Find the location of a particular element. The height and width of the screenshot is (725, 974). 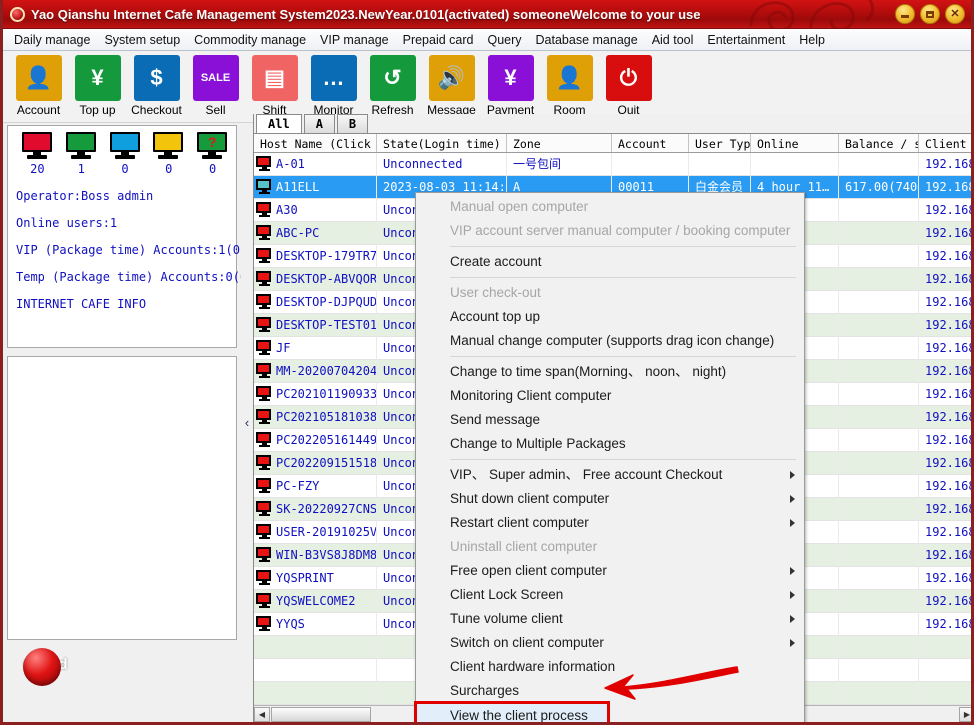

cell-ip: 192.168 is located at coordinates (945, 371).